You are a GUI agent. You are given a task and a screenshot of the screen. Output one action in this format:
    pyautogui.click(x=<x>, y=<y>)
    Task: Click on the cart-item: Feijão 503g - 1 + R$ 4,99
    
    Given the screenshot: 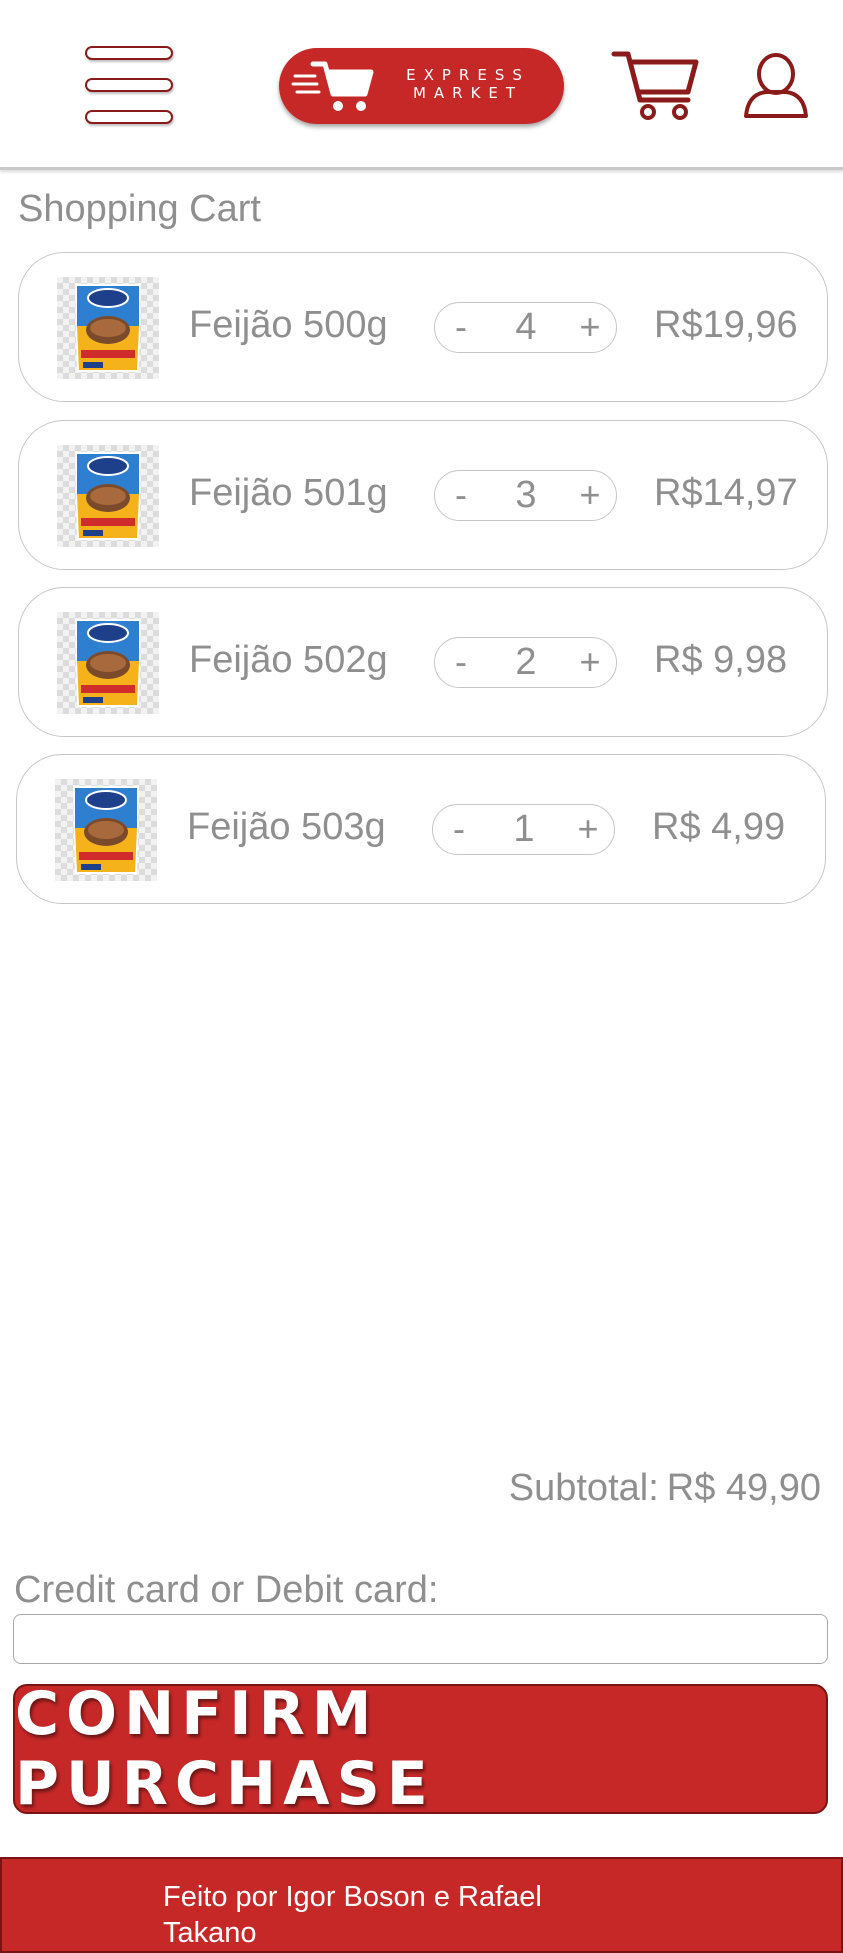 What is the action you would take?
    pyautogui.click(x=421, y=829)
    